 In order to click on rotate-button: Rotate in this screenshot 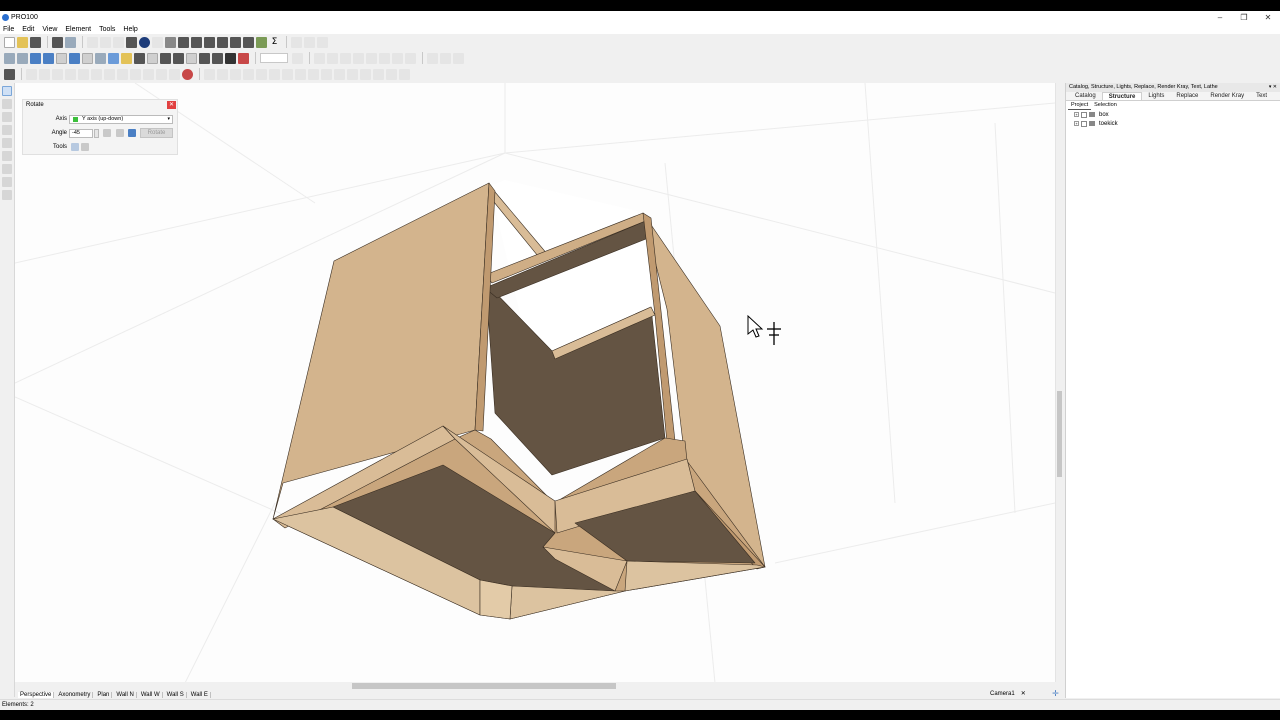, I will do `click(156, 133)`.